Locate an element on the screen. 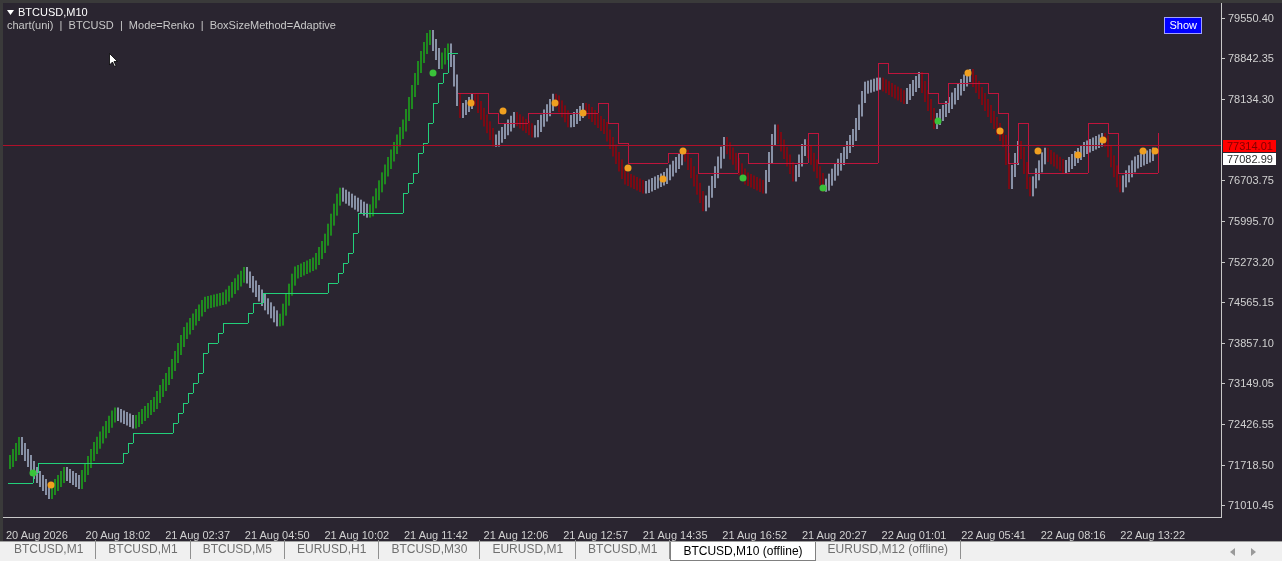 Image resolution: width=1282 pixels, height=561 pixels. price-axis-label: 74565.15 is located at coordinates (1251, 303).